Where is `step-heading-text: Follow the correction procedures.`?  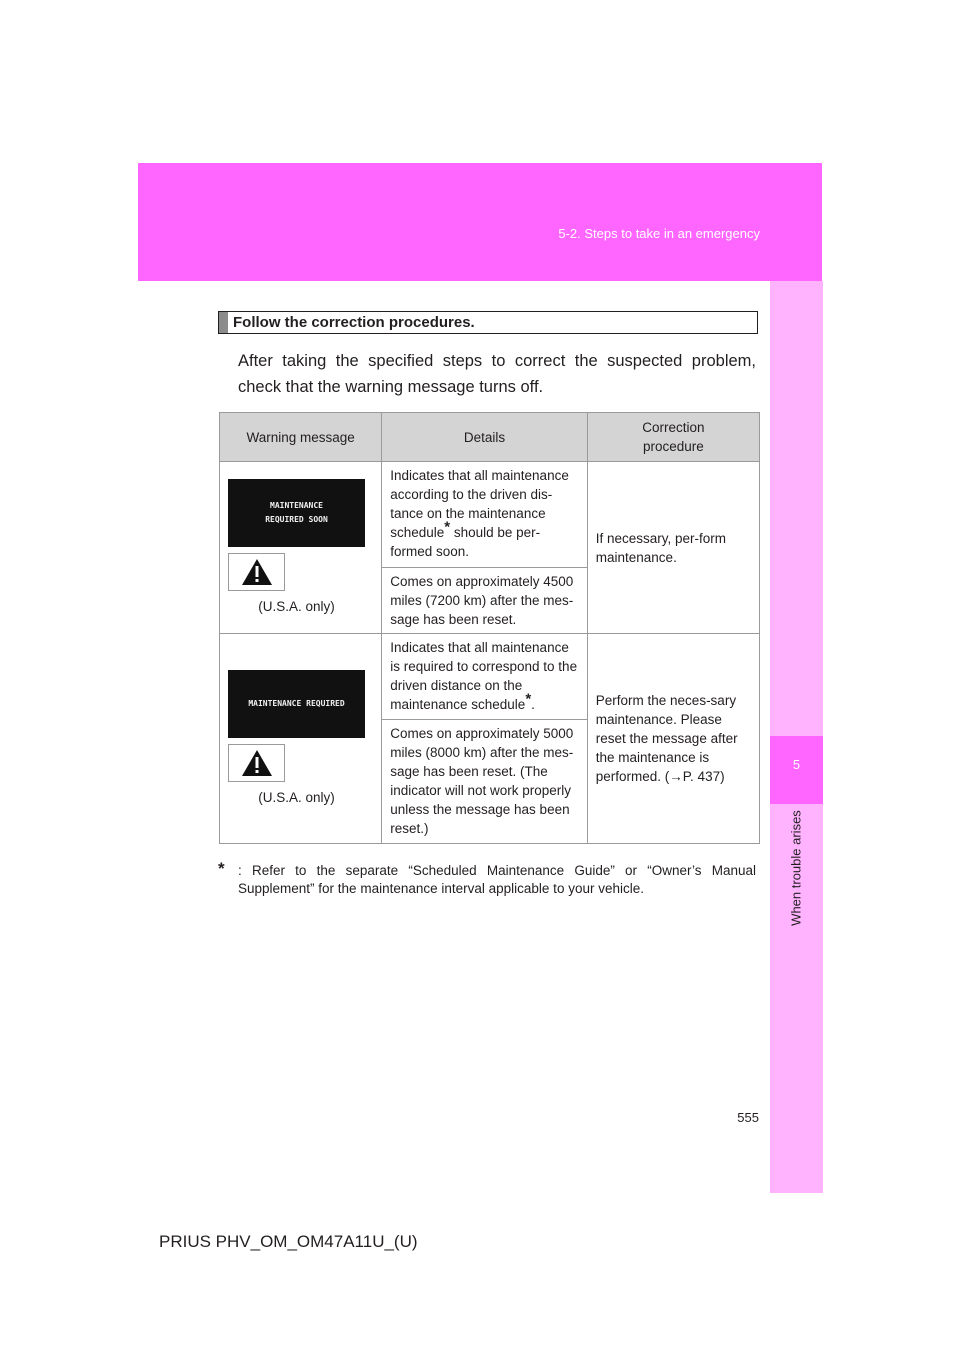 step-heading-text: Follow the correction procedures. is located at coordinates (354, 322).